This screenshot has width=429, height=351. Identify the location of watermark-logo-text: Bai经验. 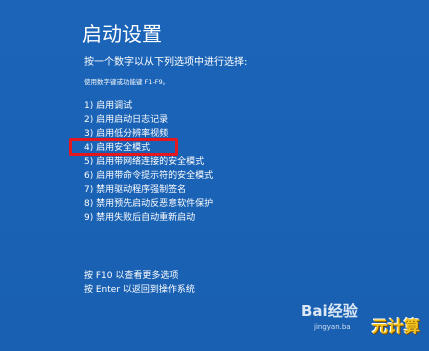
(329, 311).